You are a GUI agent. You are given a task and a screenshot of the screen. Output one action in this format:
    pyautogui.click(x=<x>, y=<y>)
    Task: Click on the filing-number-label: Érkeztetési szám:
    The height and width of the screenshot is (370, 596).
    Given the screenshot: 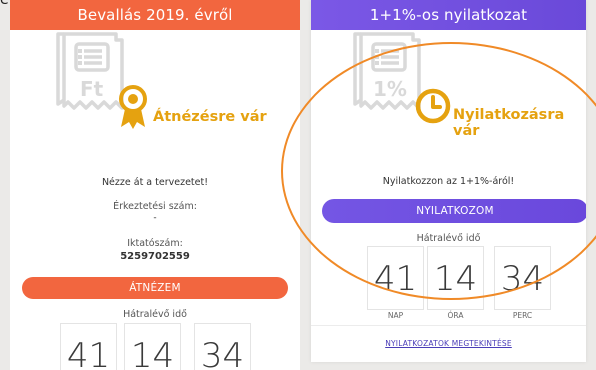 What is the action you would take?
    pyautogui.click(x=155, y=206)
    